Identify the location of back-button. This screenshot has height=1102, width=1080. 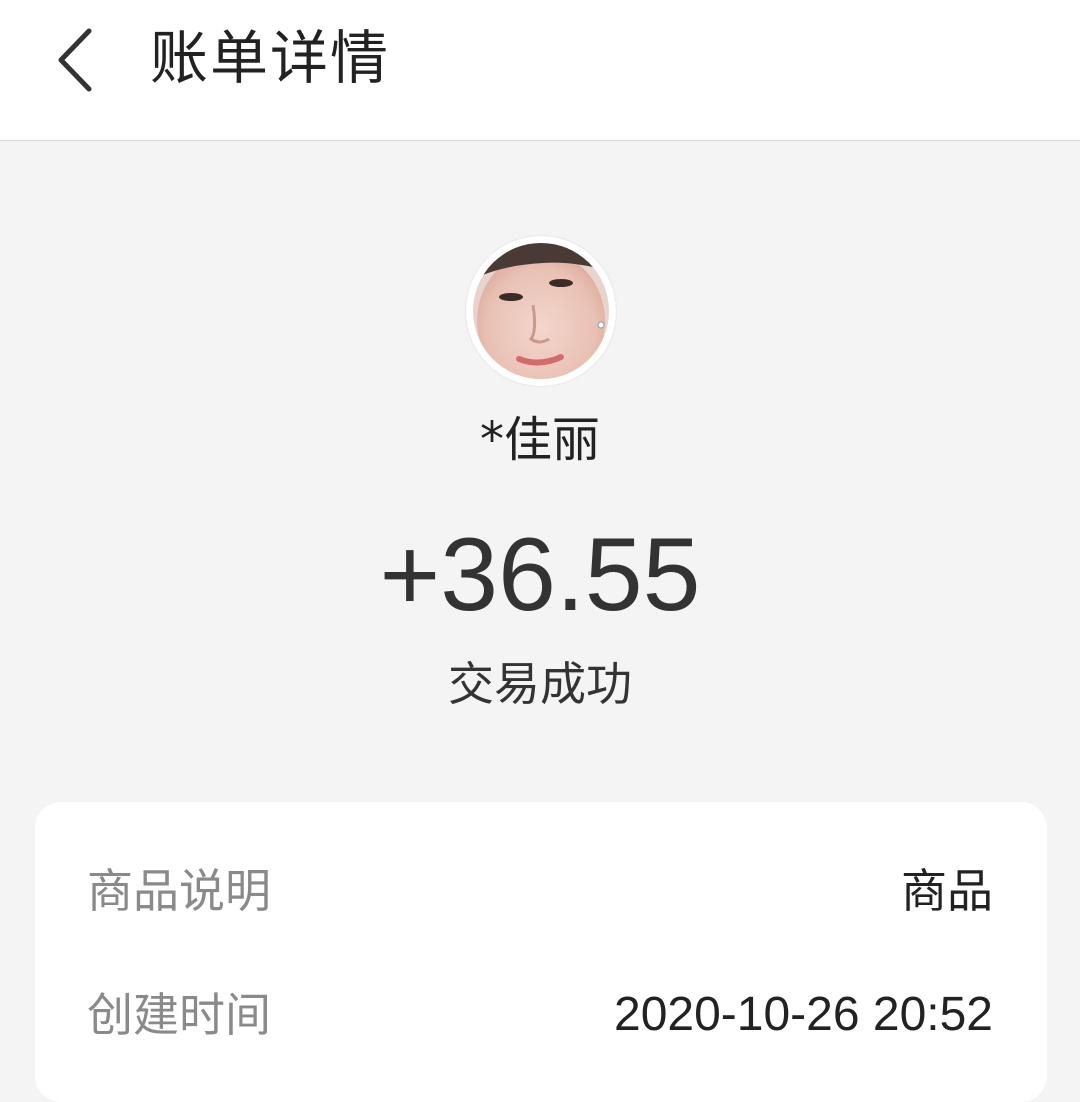
(75, 60).